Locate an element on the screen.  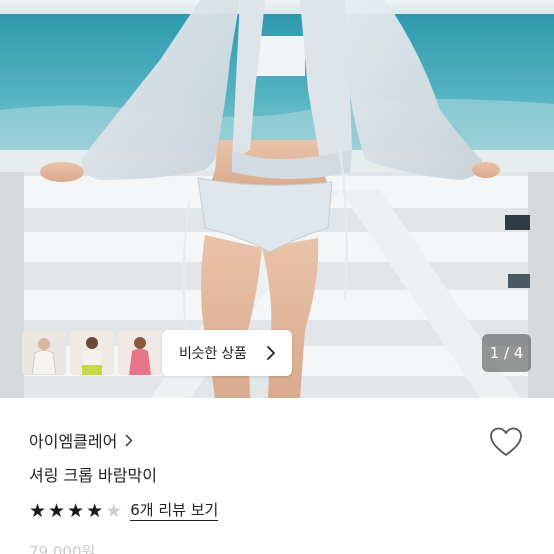
heart-outline-icon is located at coordinates (506, 441).